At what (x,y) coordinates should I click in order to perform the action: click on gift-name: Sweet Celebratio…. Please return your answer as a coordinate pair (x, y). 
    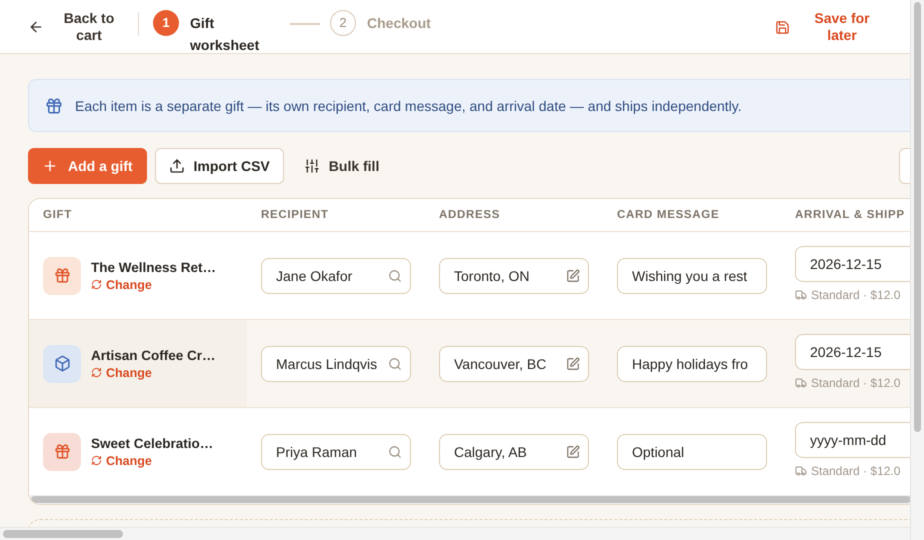
    Looking at the image, I should click on (152, 443).